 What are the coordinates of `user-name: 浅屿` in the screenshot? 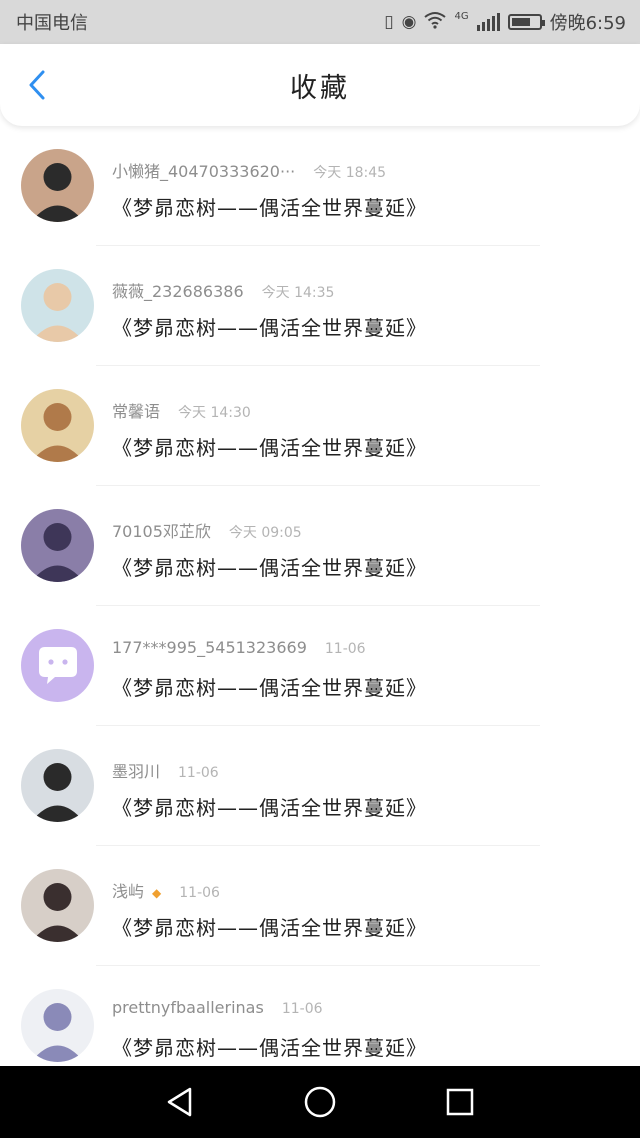 It's located at (128, 890).